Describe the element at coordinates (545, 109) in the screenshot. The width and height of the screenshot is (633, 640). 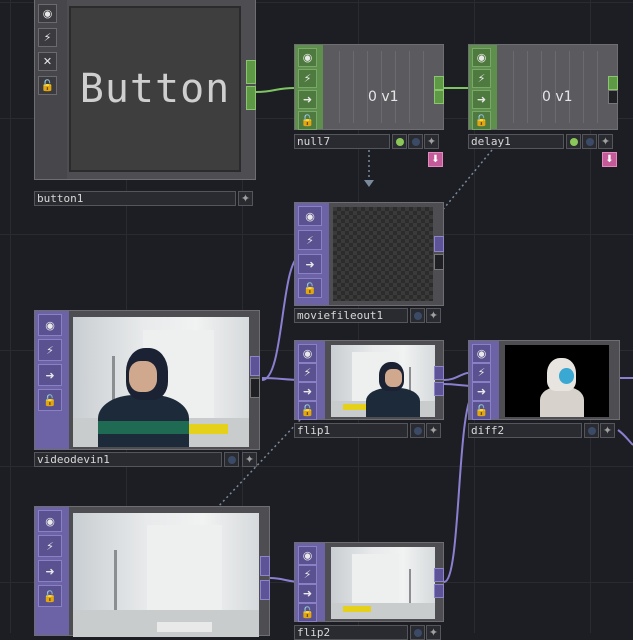
I see `node-delay1: ◉ ⚡ ➜ 🔓 0 v1 delay1 ✦ ⬇` at that location.